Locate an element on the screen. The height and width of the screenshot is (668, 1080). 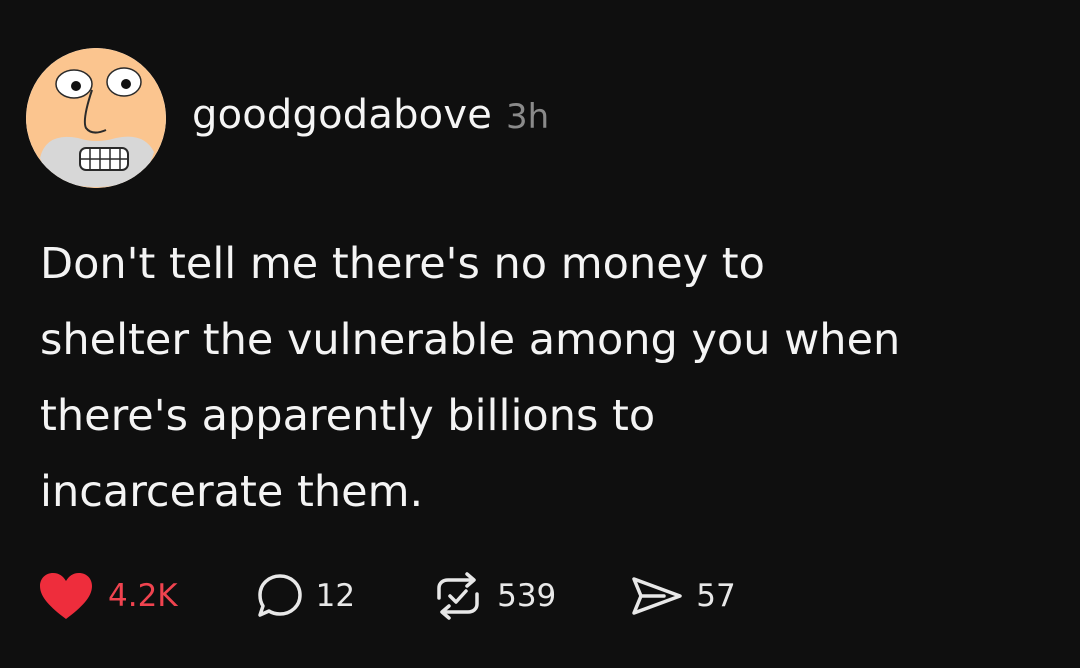
repost-button: 539 is located at coordinates (493, 596).